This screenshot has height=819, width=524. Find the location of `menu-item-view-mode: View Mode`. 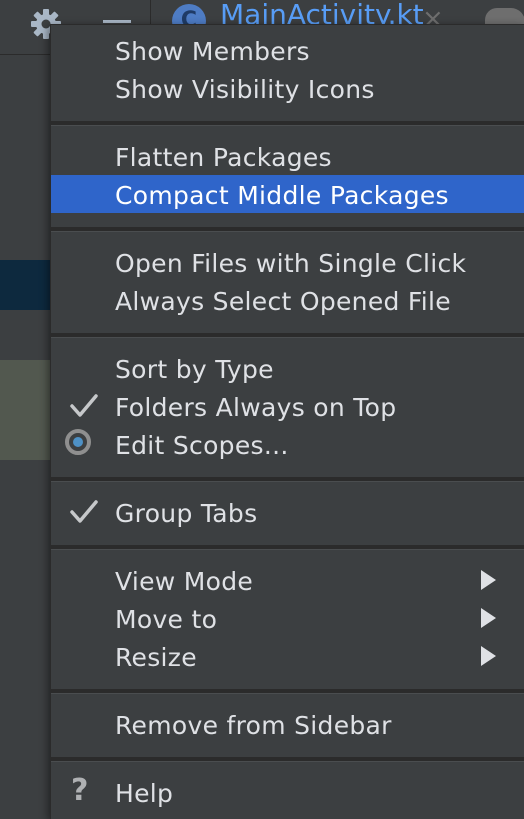

menu-item-view-mode: View Mode is located at coordinates (287, 580).